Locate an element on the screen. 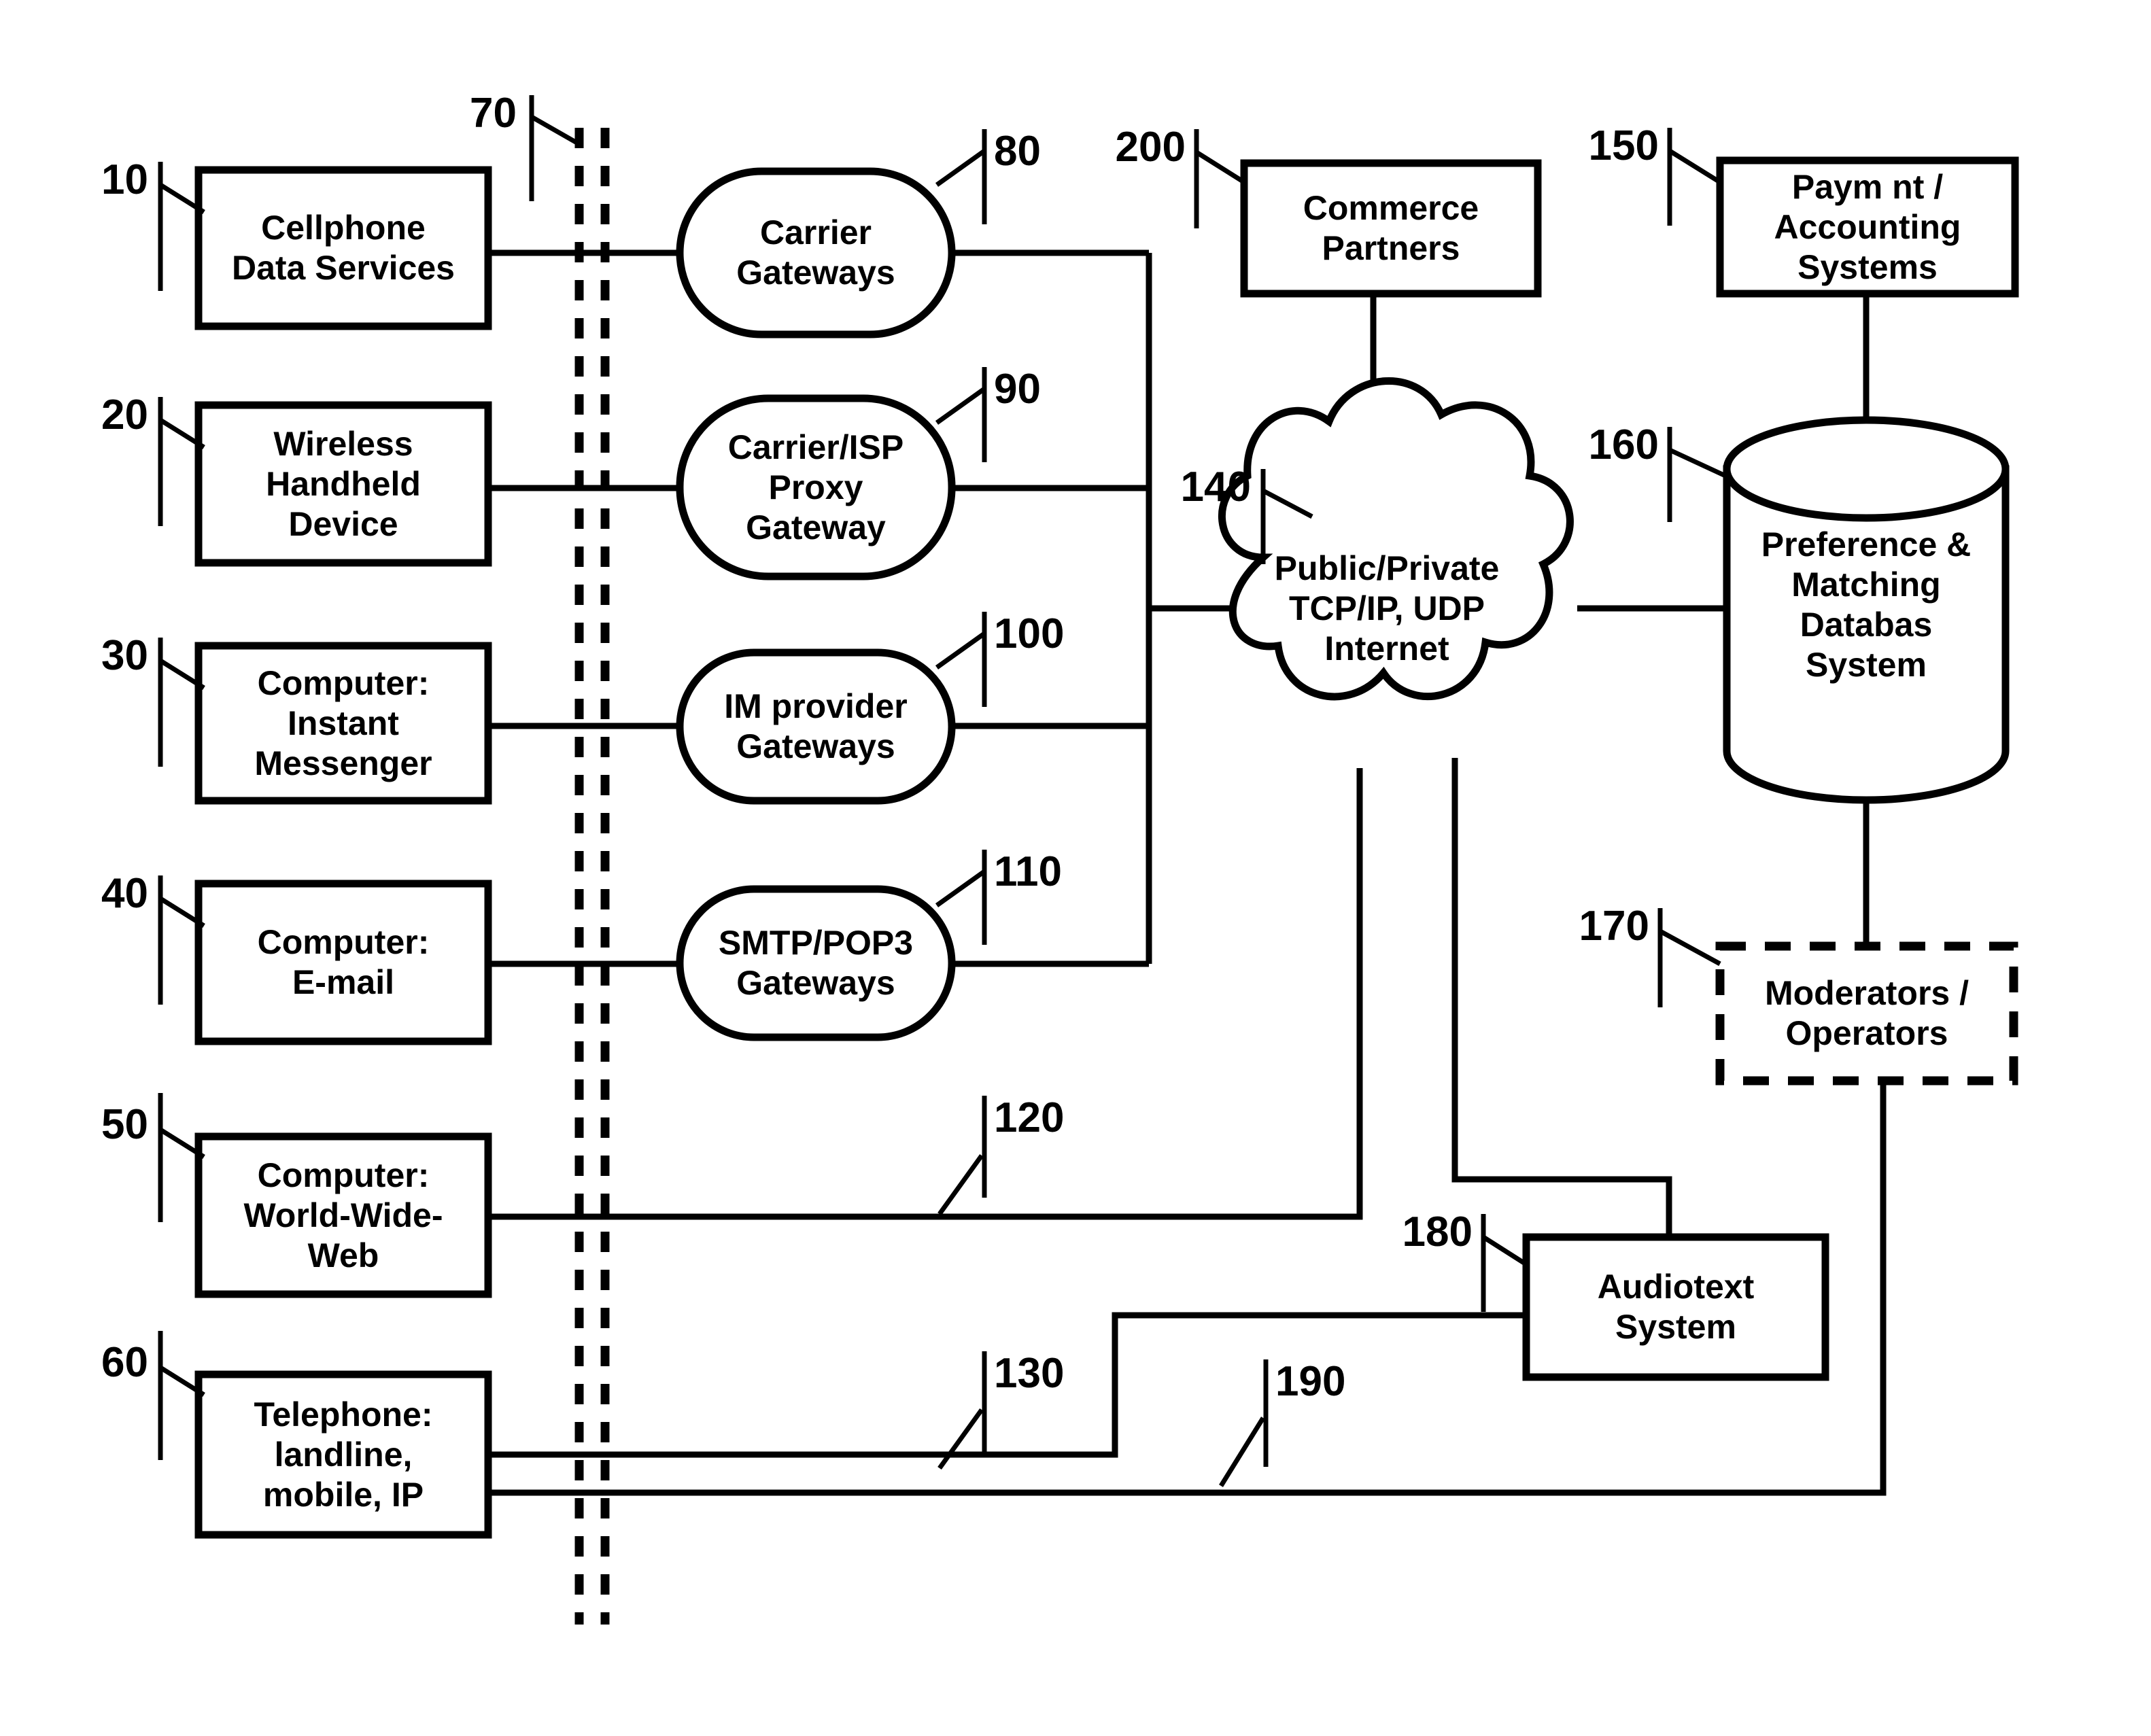  boundary-dashed-lines is located at coordinates (592, 876).